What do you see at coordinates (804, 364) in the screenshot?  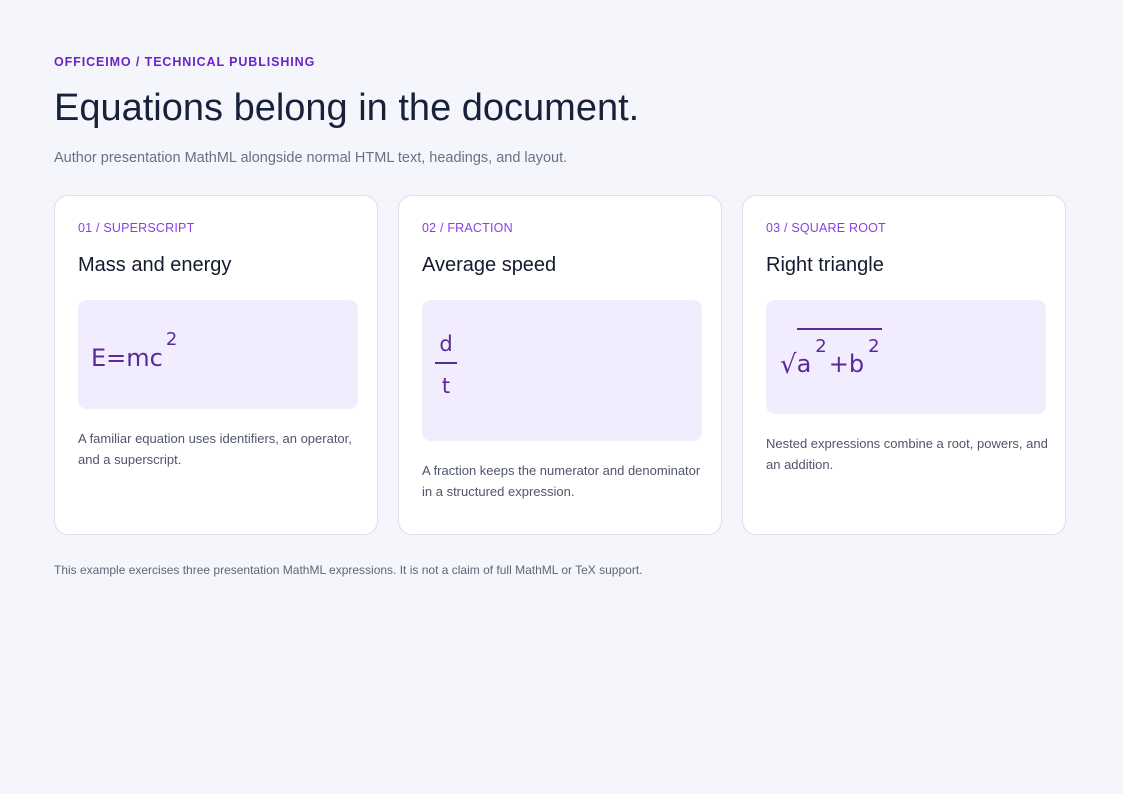 I see `term-a: a` at bounding box center [804, 364].